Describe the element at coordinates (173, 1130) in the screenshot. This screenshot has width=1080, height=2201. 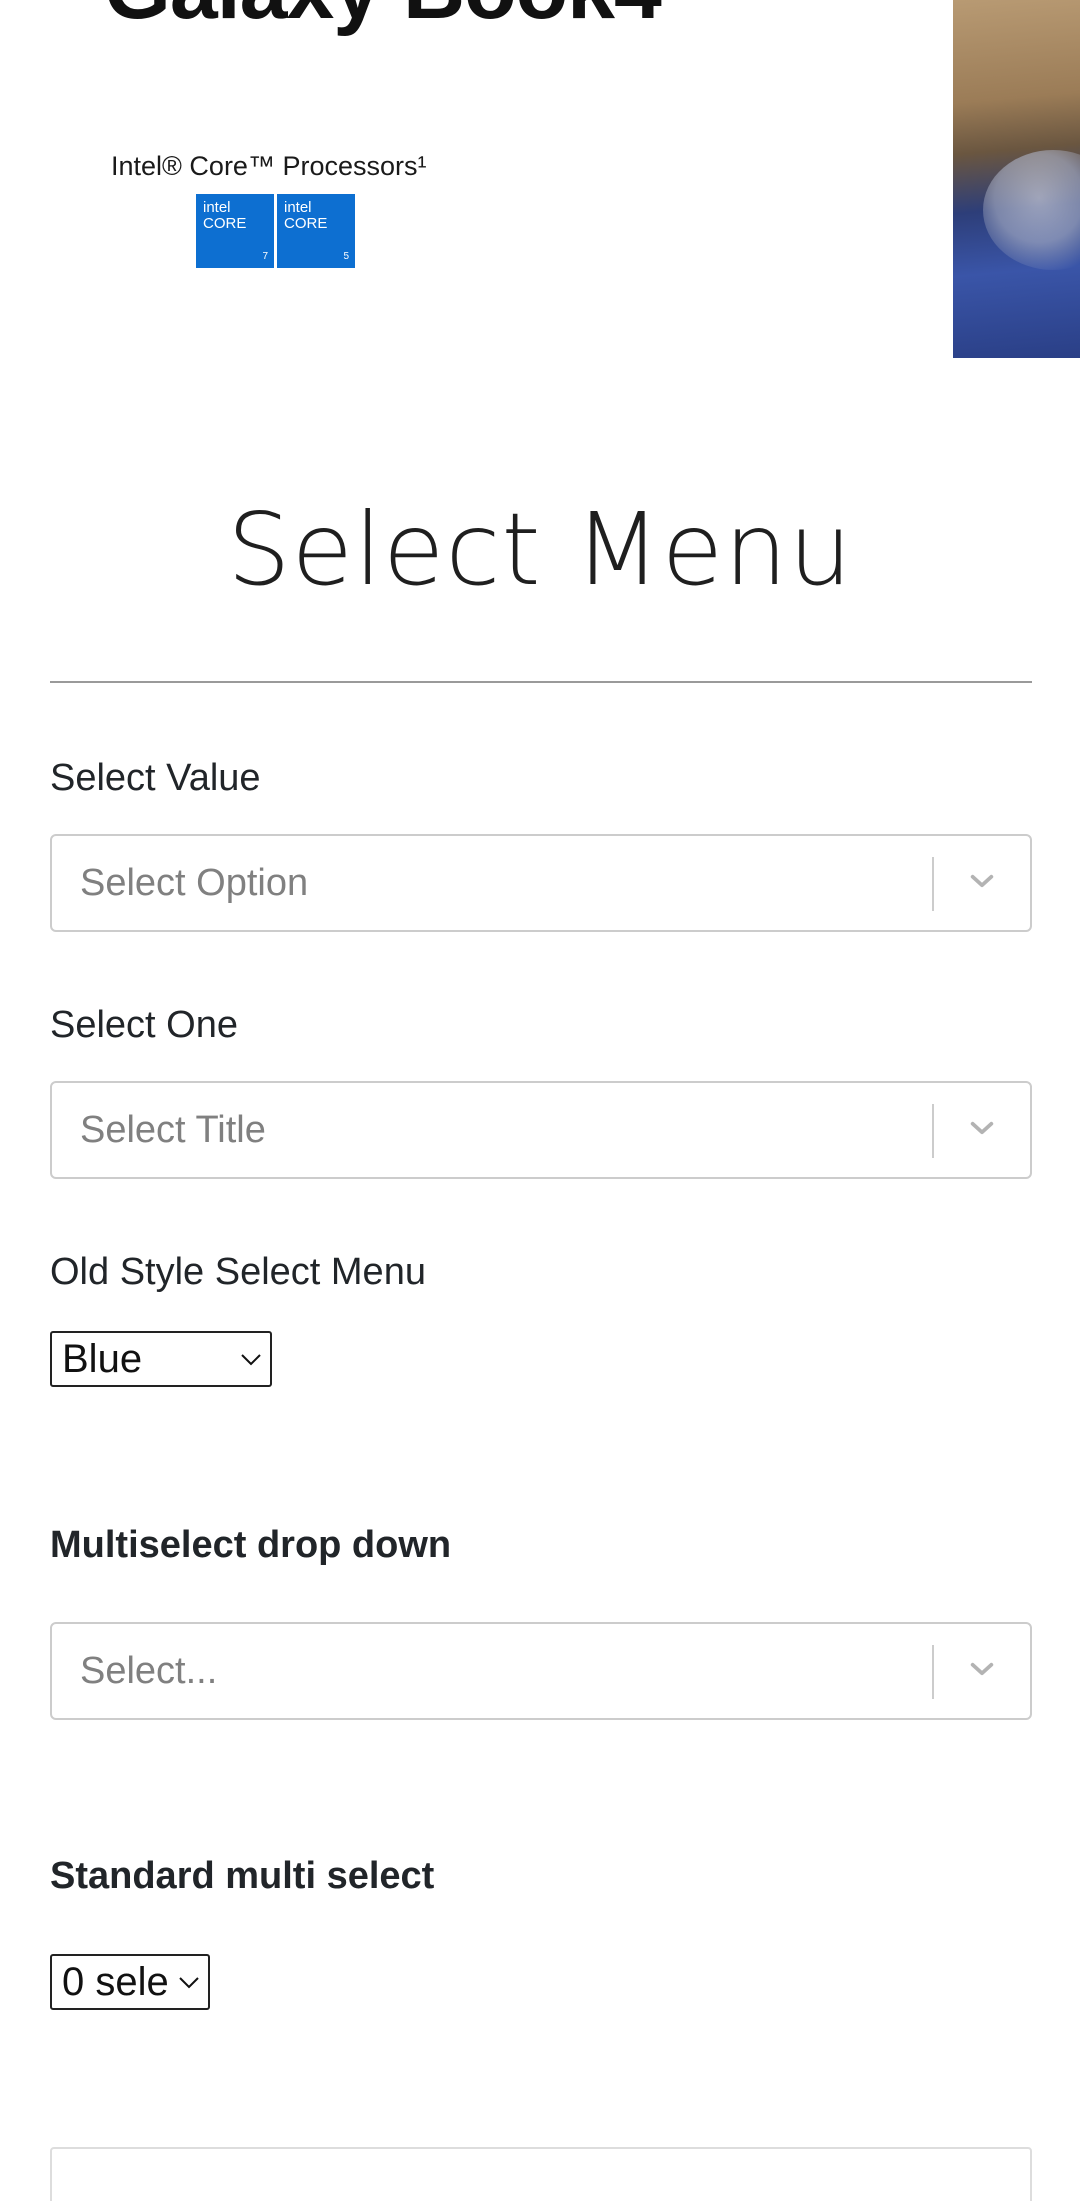
I see `select-one-placeholder: Select Title` at that location.